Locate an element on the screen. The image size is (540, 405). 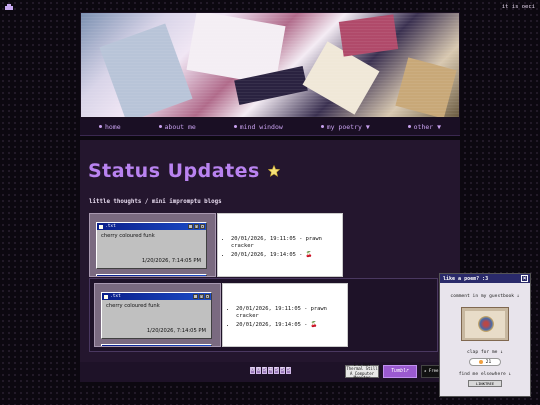
nav-my-poetry: my poetry ▼ is located at coordinates (345, 126).